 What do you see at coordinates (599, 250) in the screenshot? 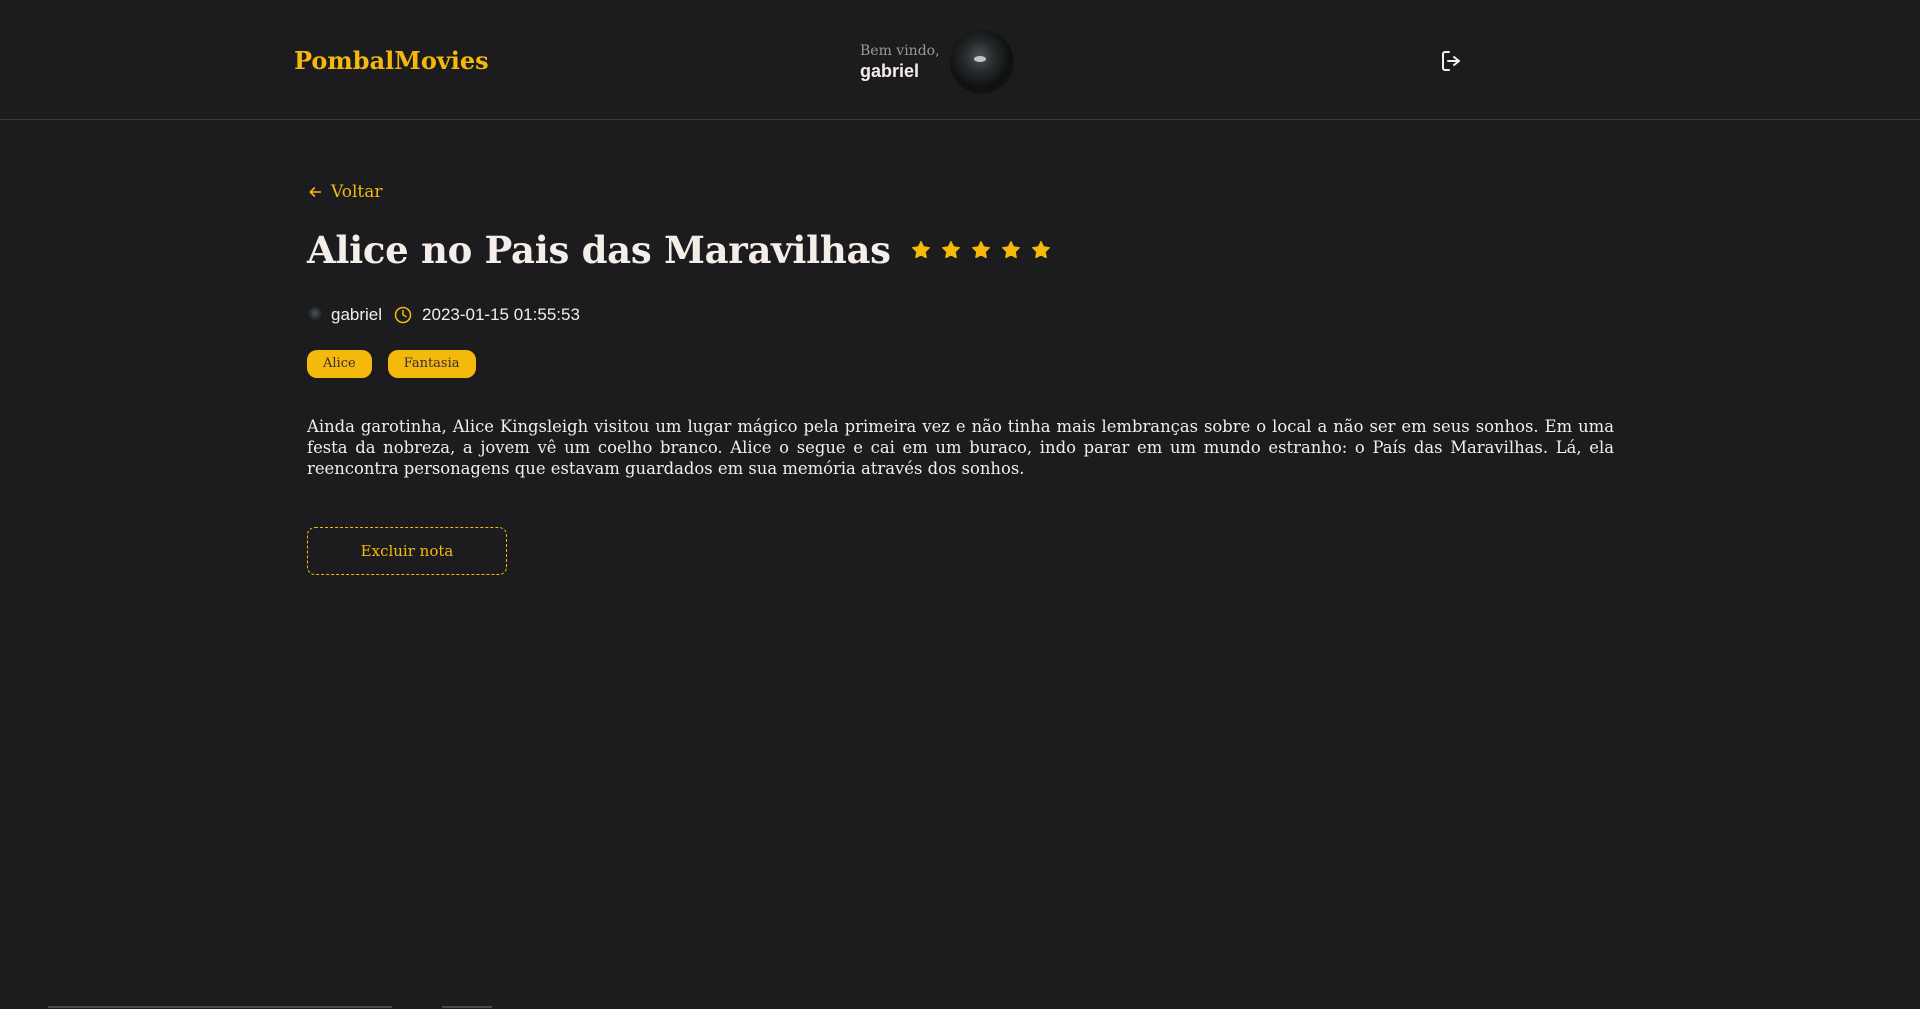
I see `page-title: Alice no Pais das Maravilhas` at bounding box center [599, 250].